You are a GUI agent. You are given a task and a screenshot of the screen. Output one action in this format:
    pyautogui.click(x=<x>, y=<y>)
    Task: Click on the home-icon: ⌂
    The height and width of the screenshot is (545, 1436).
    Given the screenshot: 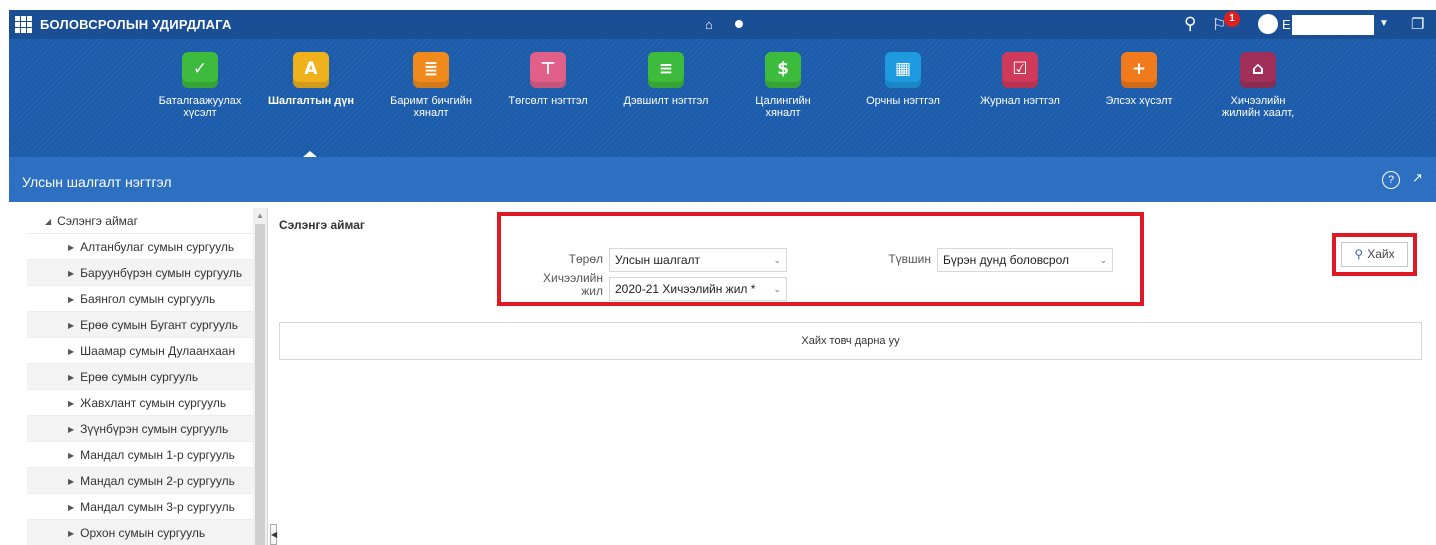 What is the action you would take?
    pyautogui.click(x=709, y=24)
    